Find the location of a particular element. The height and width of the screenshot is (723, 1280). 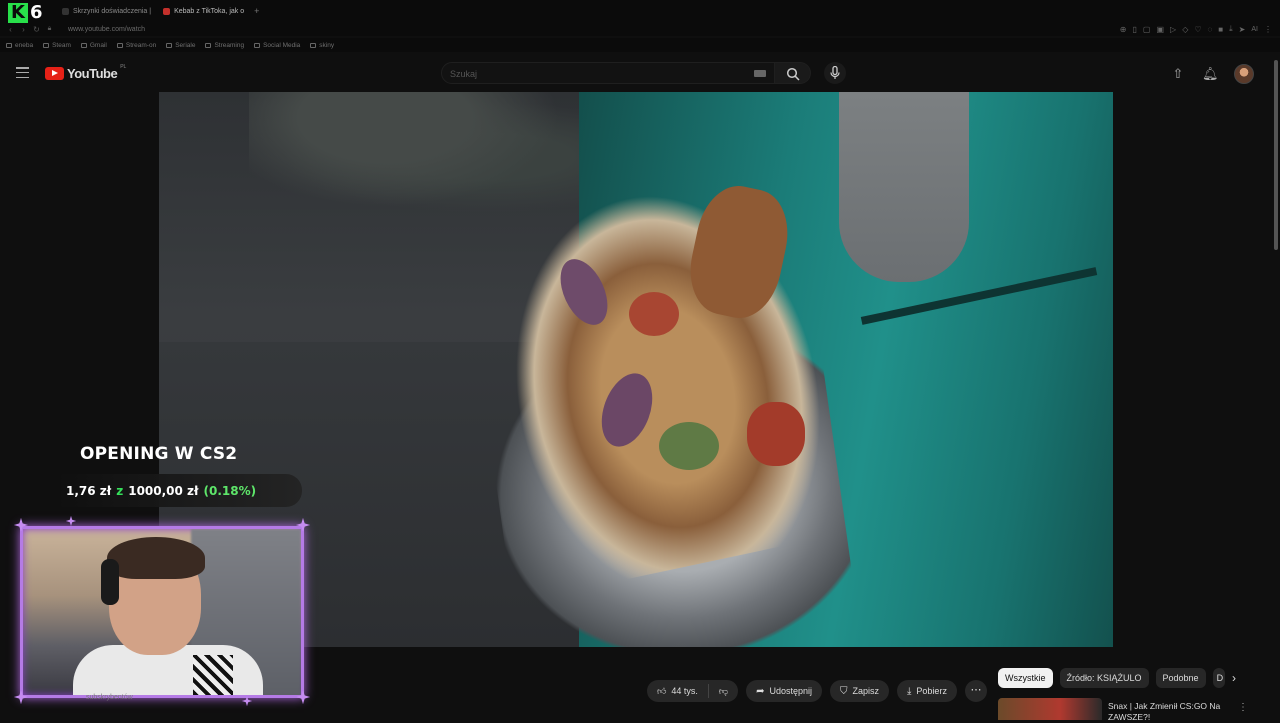

chip-all: Wszystkie is located at coordinates (1025, 678).